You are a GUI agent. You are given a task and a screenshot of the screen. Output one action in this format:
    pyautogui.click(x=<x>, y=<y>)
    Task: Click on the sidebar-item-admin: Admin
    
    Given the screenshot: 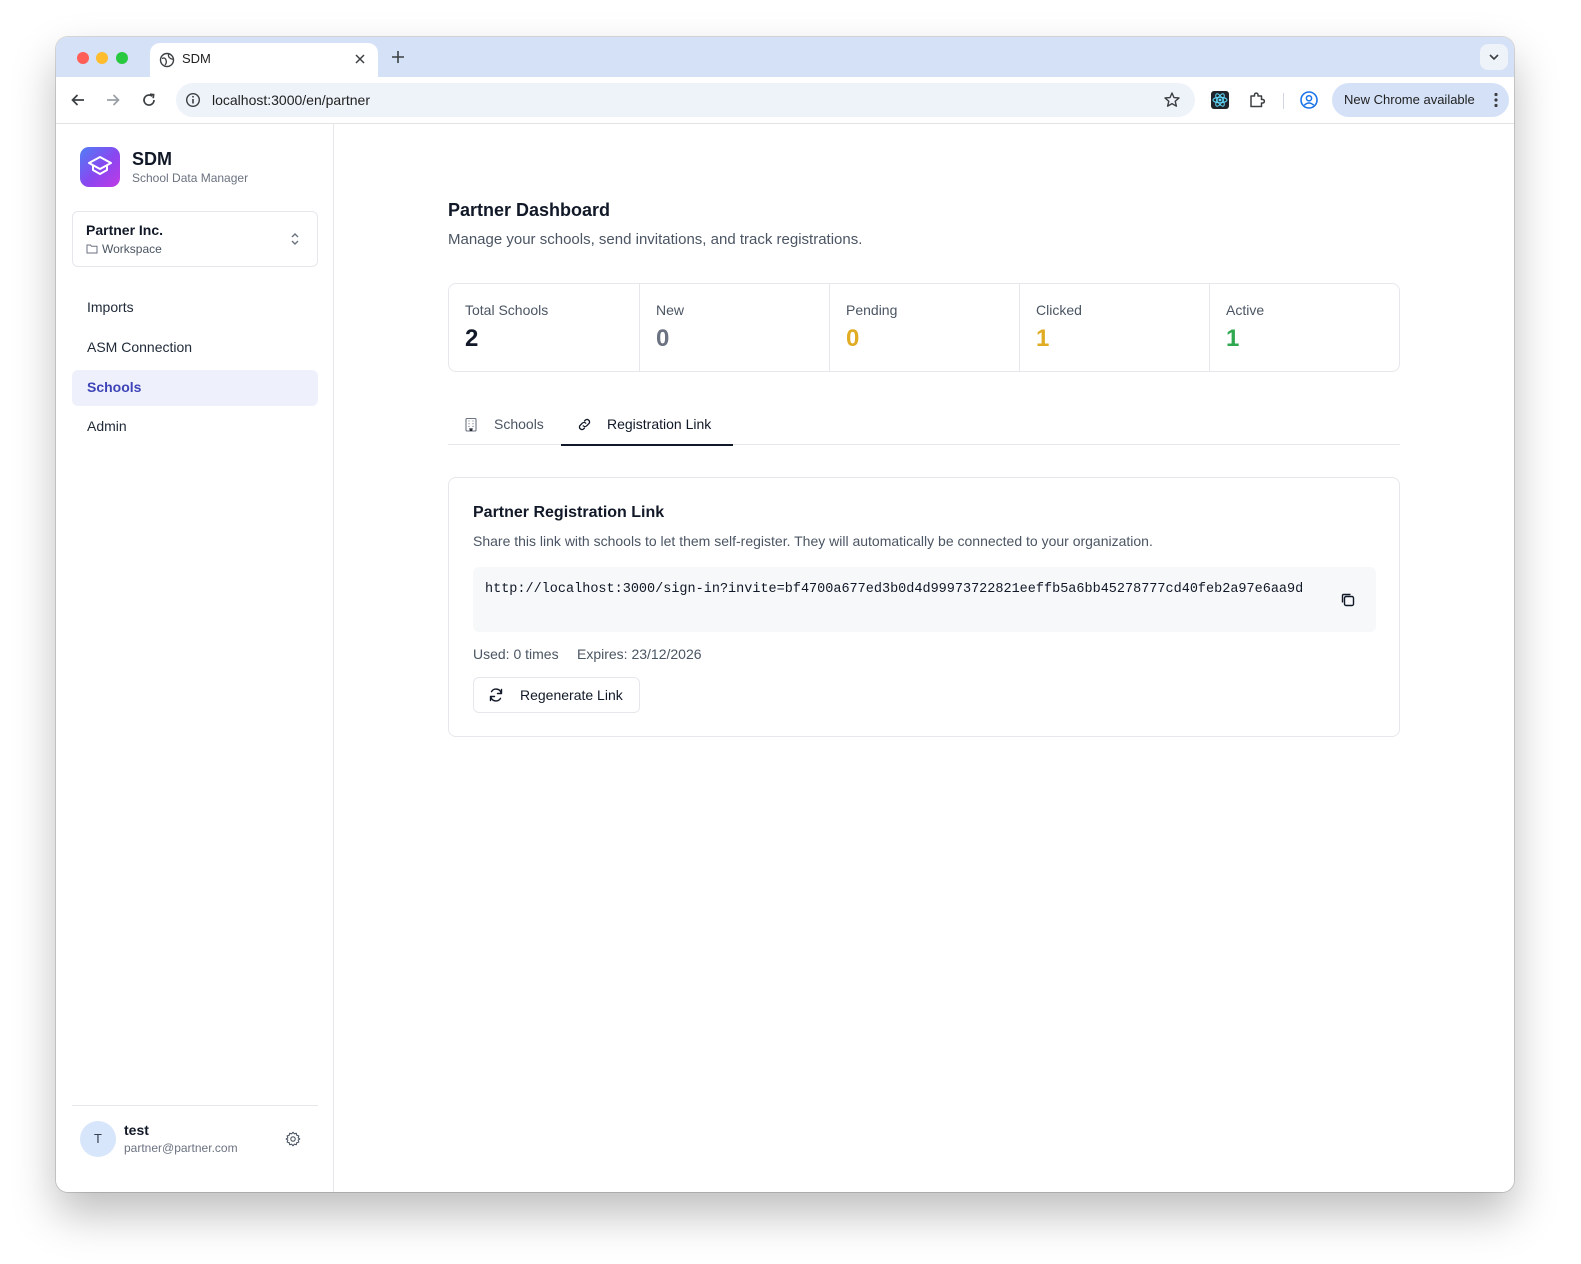 What is the action you would take?
    pyautogui.click(x=195, y=427)
    